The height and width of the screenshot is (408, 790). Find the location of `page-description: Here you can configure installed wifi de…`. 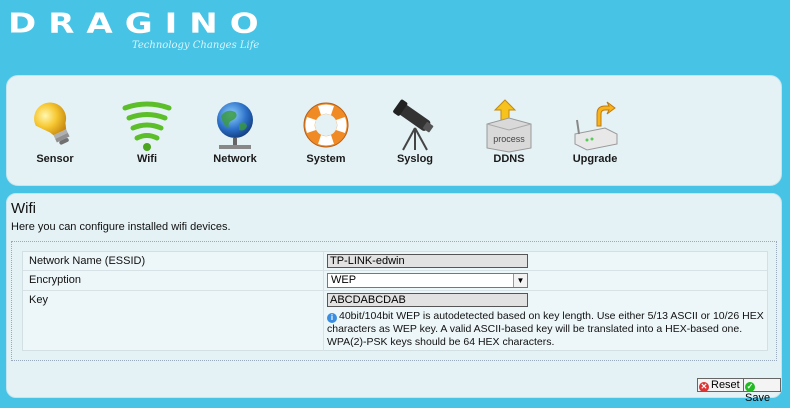

page-description: Here you can configure installed wifi de… is located at coordinates (121, 227).